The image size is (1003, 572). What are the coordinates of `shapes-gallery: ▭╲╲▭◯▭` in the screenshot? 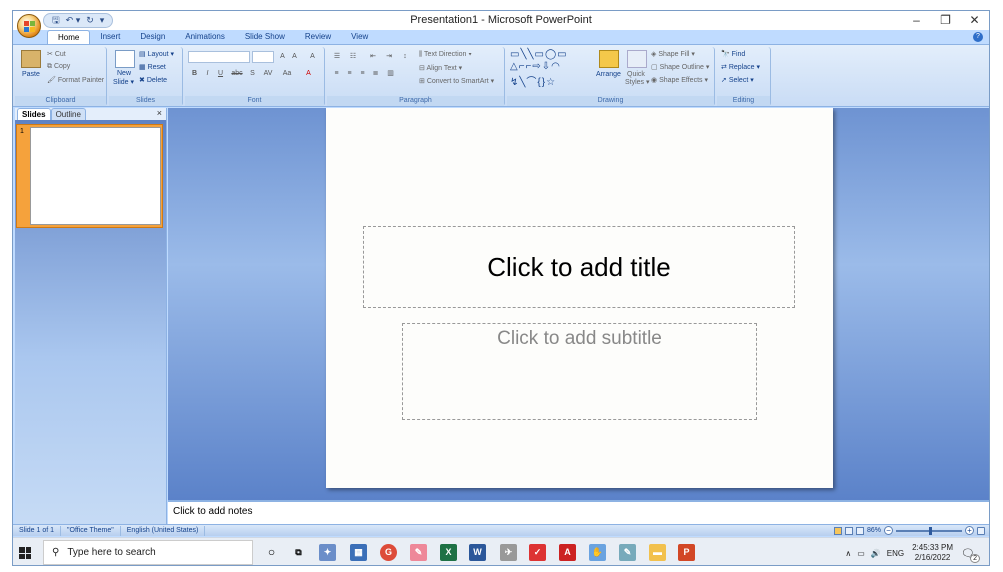 It's located at (539, 54).